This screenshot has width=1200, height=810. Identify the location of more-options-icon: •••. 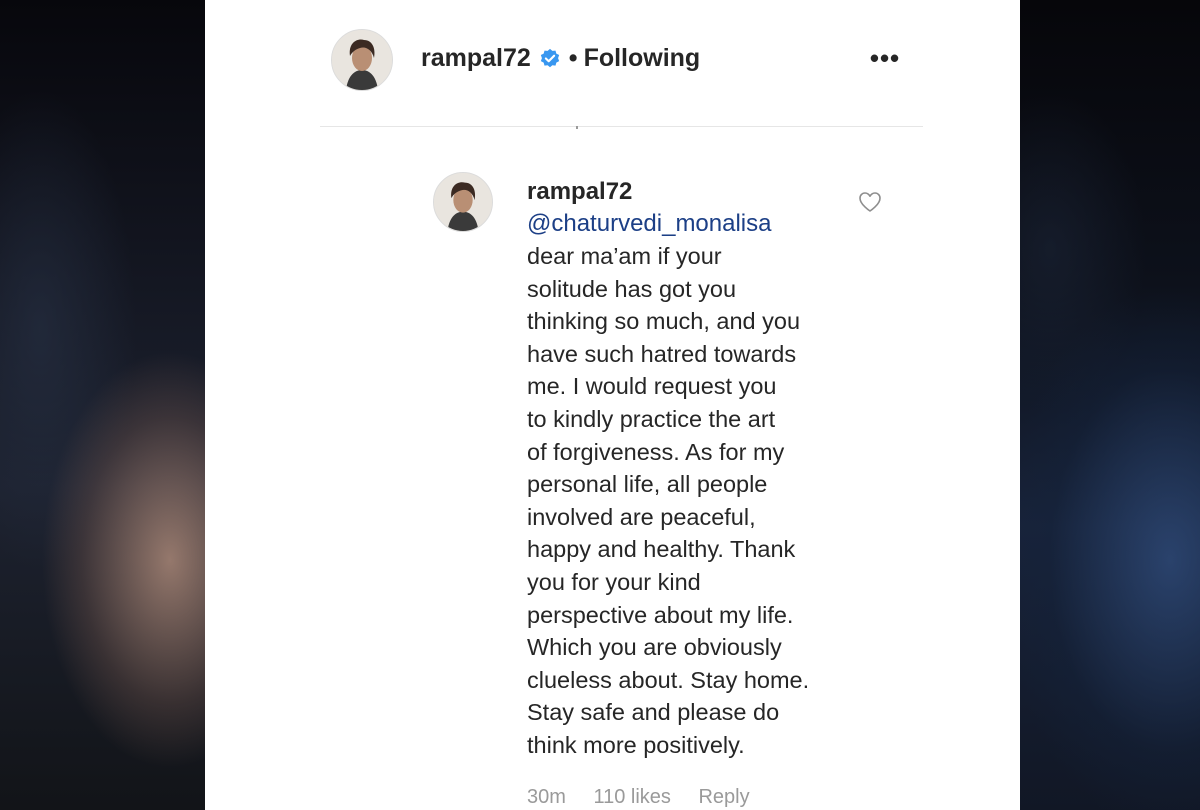
(885, 58).